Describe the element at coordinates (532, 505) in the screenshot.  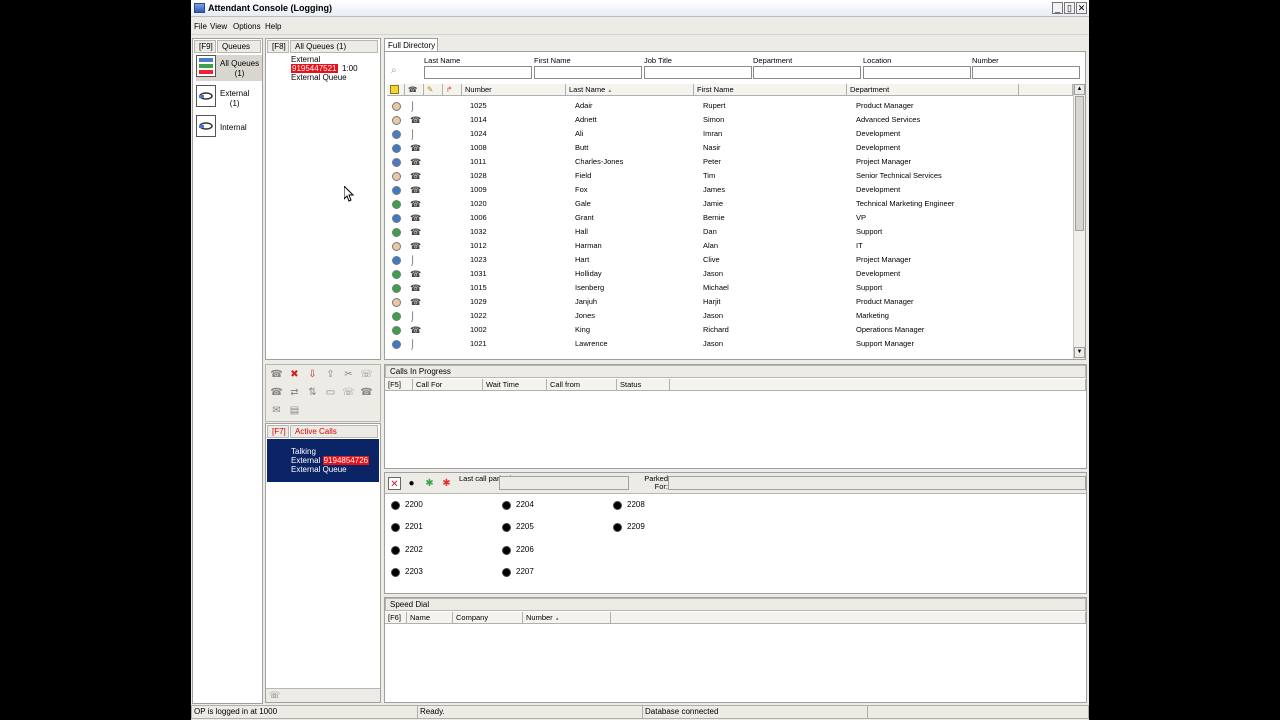
I see `park-slot: 2204` at that location.